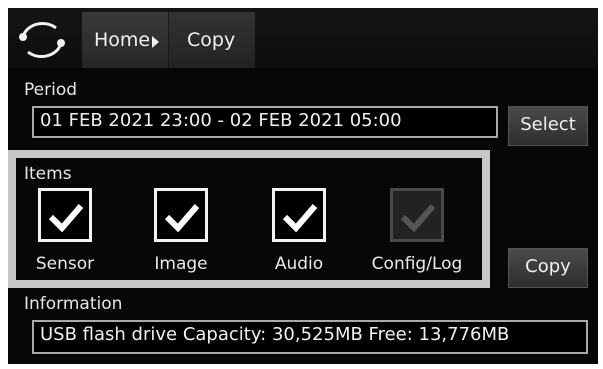 This screenshot has height=369, width=603. What do you see at coordinates (548, 268) in the screenshot?
I see `copy-button: Copy` at bounding box center [548, 268].